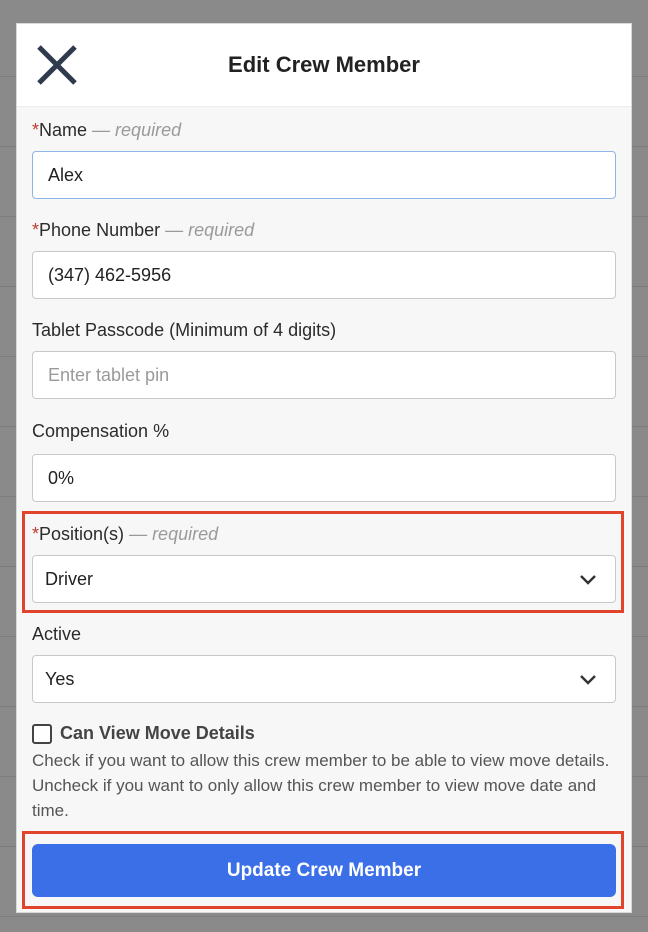  I want to click on close-icon, so click(57, 65).